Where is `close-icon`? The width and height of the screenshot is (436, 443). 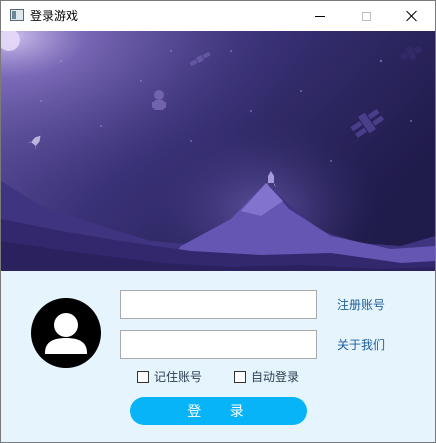 close-icon is located at coordinates (412, 16).